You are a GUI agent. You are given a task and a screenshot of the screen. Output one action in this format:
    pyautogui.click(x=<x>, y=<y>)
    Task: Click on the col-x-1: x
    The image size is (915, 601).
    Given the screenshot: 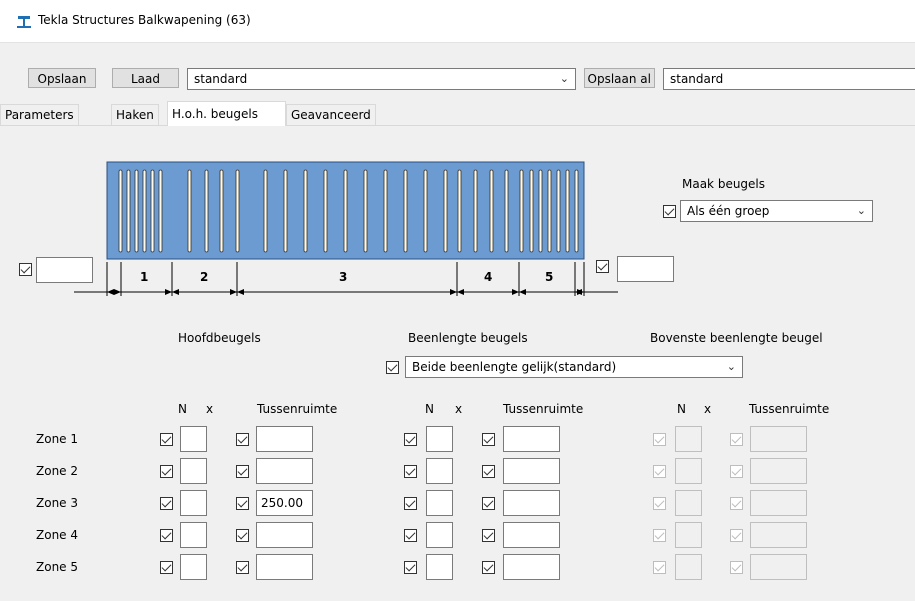 What is the action you would take?
    pyautogui.click(x=210, y=409)
    